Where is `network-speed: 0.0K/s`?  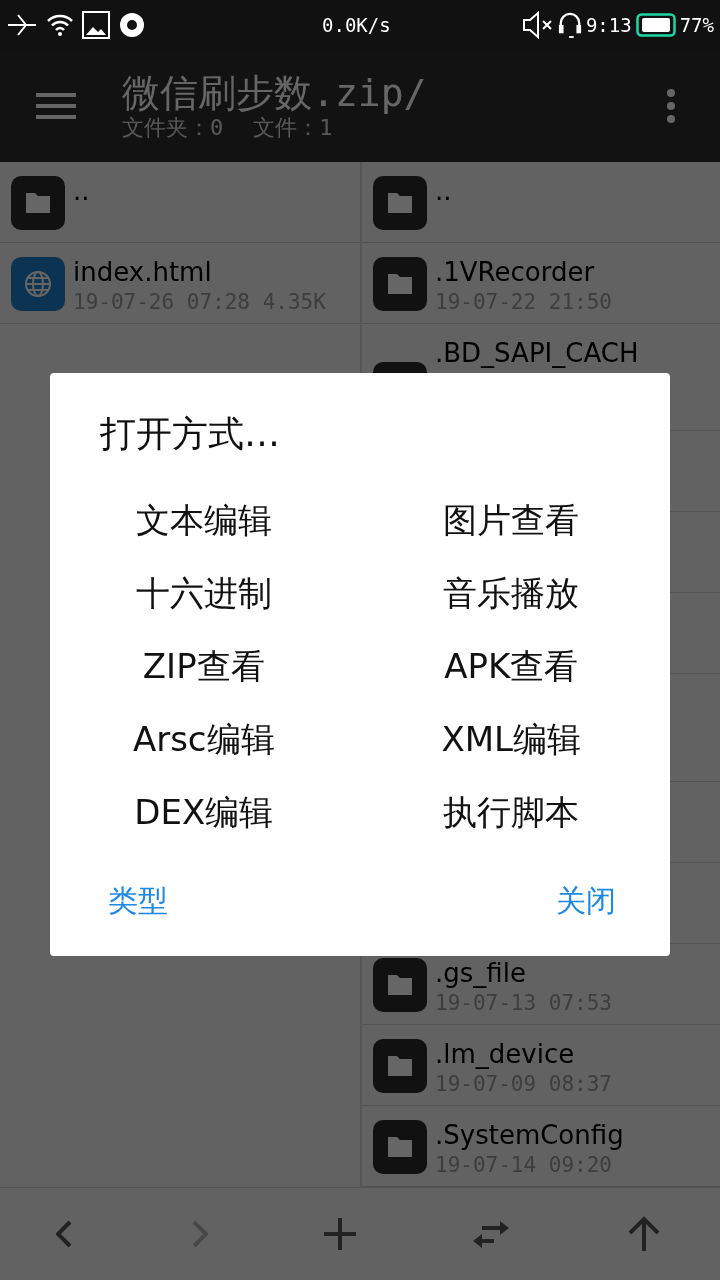
network-speed: 0.0K/s is located at coordinates (356, 25).